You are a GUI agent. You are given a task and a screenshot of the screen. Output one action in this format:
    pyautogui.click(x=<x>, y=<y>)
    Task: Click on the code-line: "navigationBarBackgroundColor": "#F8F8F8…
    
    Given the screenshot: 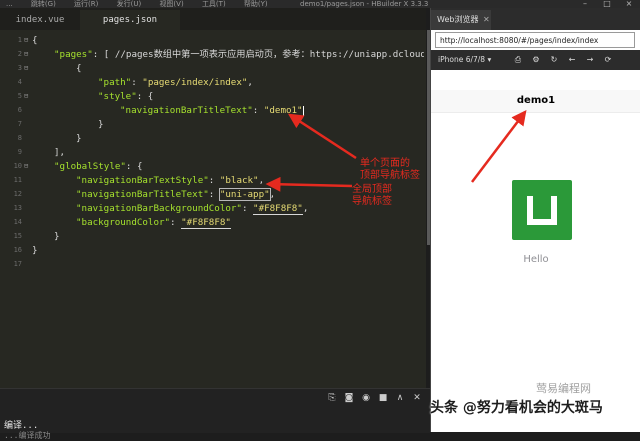 What is the action you would take?
    pyautogui.click(x=192, y=209)
    